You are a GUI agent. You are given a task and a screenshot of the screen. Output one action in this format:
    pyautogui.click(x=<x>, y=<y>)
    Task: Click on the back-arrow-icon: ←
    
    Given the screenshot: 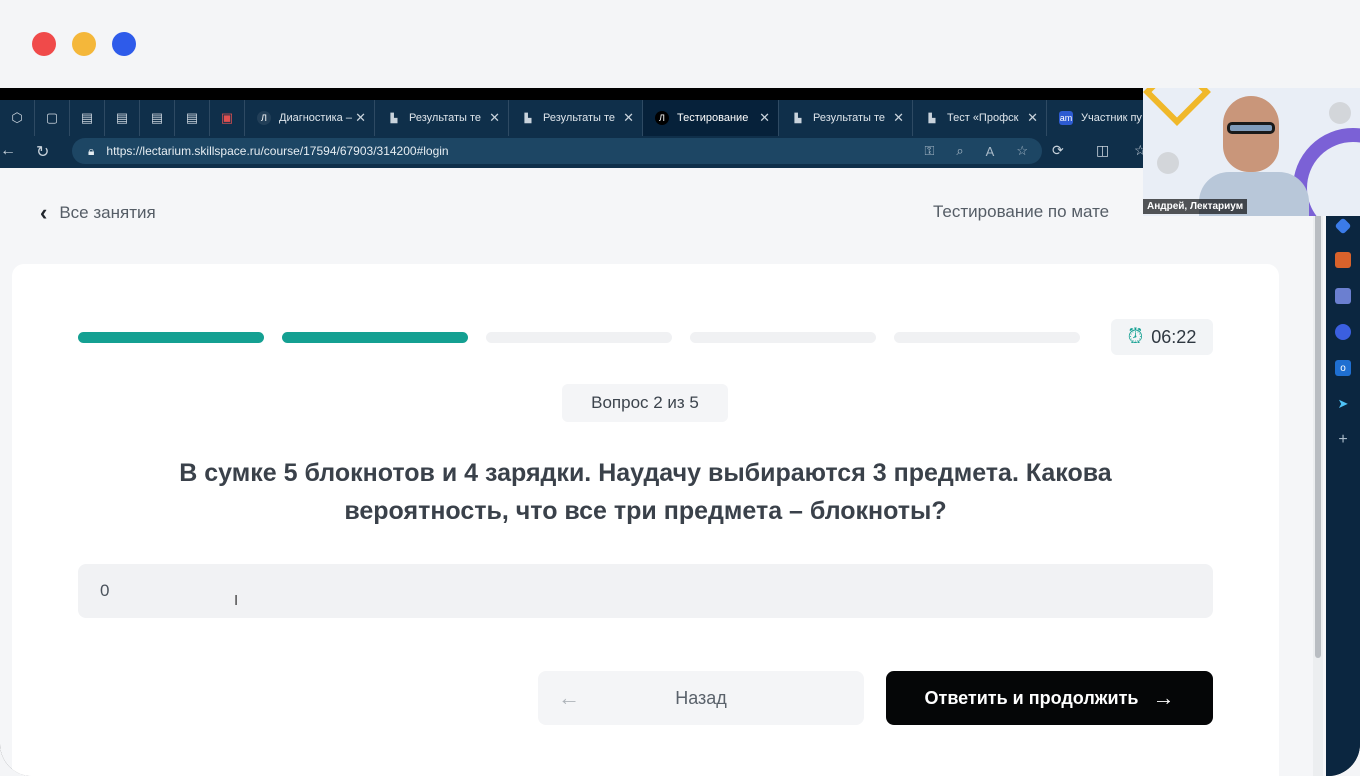 What is the action you would take?
    pyautogui.click(x=8, y=151)
    